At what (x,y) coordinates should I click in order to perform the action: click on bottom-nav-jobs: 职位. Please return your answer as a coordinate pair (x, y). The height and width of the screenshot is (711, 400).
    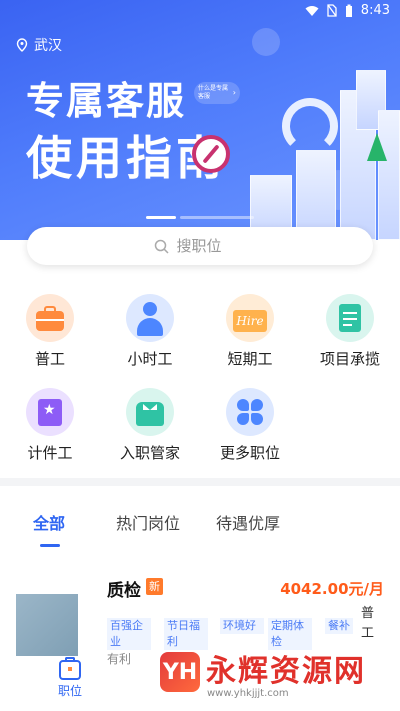
    Looking at the image, I should click on (70, 678).